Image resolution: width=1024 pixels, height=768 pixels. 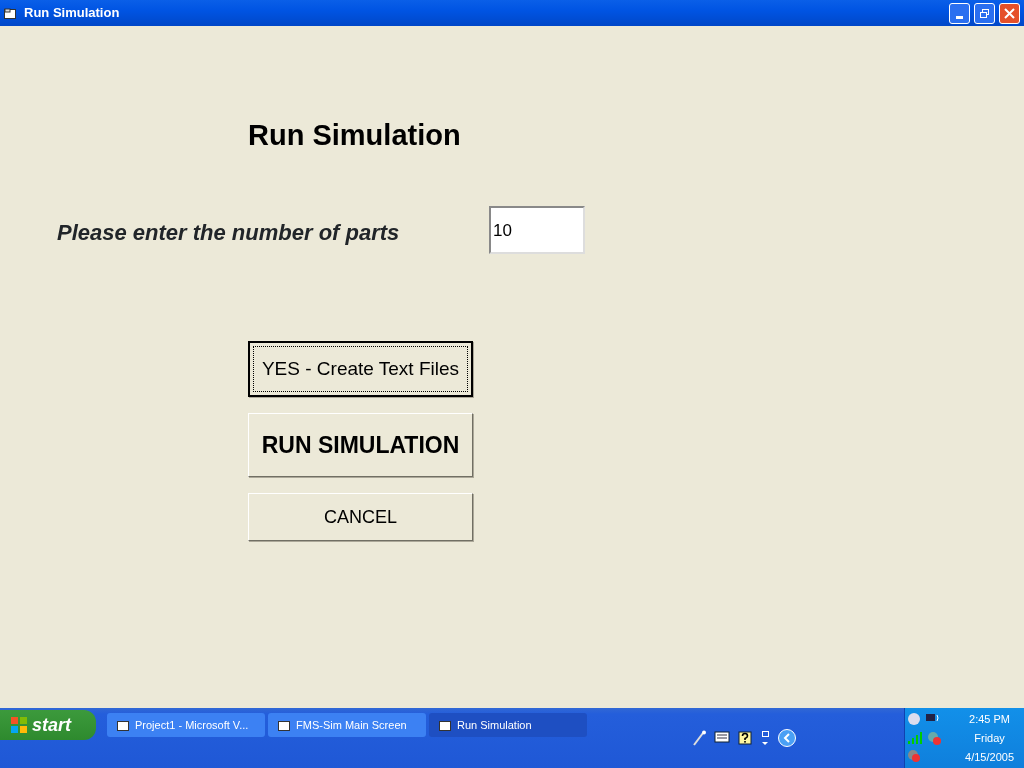 I want to click on window-title: Run Simulation, so click(x=72, y=13).